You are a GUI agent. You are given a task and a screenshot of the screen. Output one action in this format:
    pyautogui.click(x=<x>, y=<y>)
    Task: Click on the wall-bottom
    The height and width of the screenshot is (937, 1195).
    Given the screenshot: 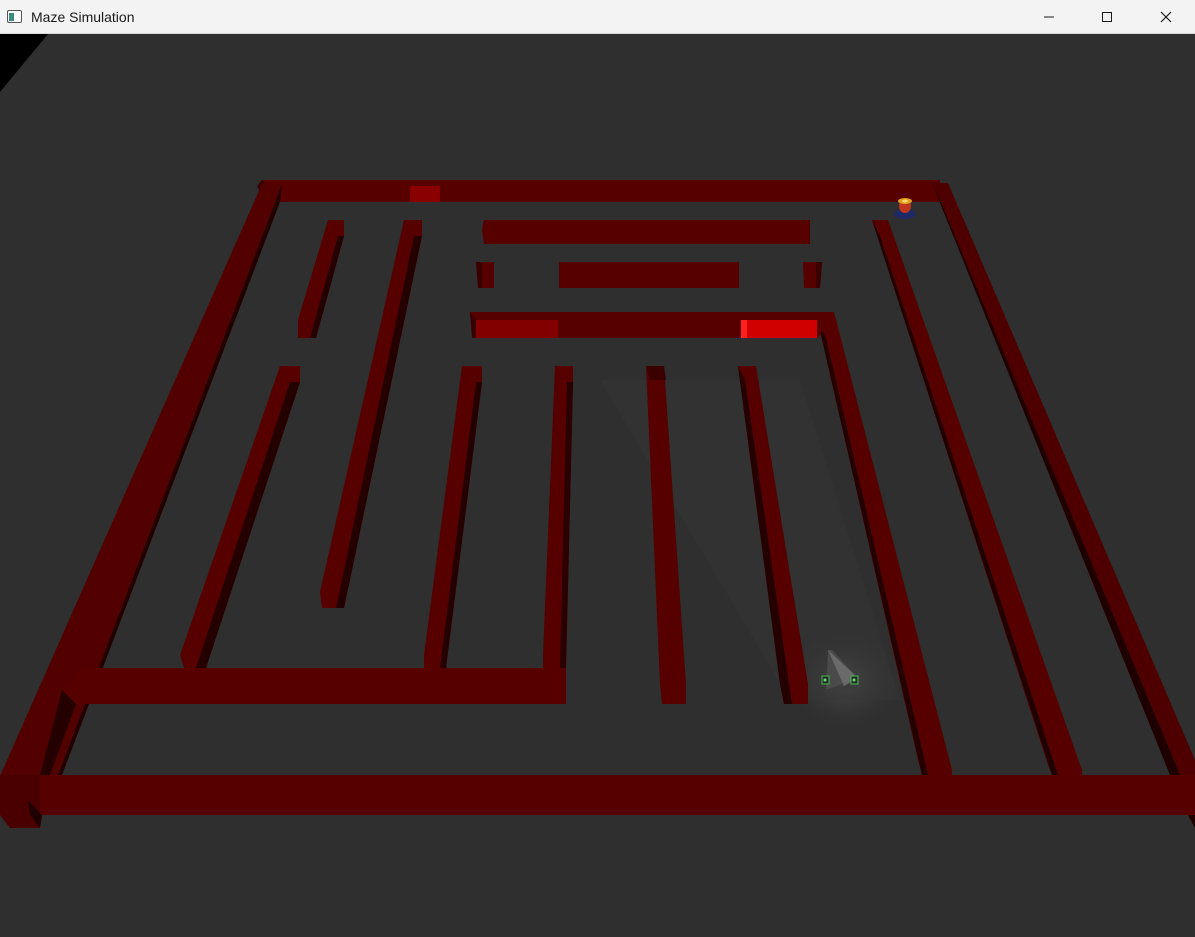 What is the action you would take?
    pyautogui.click(x=597, y=795)
    